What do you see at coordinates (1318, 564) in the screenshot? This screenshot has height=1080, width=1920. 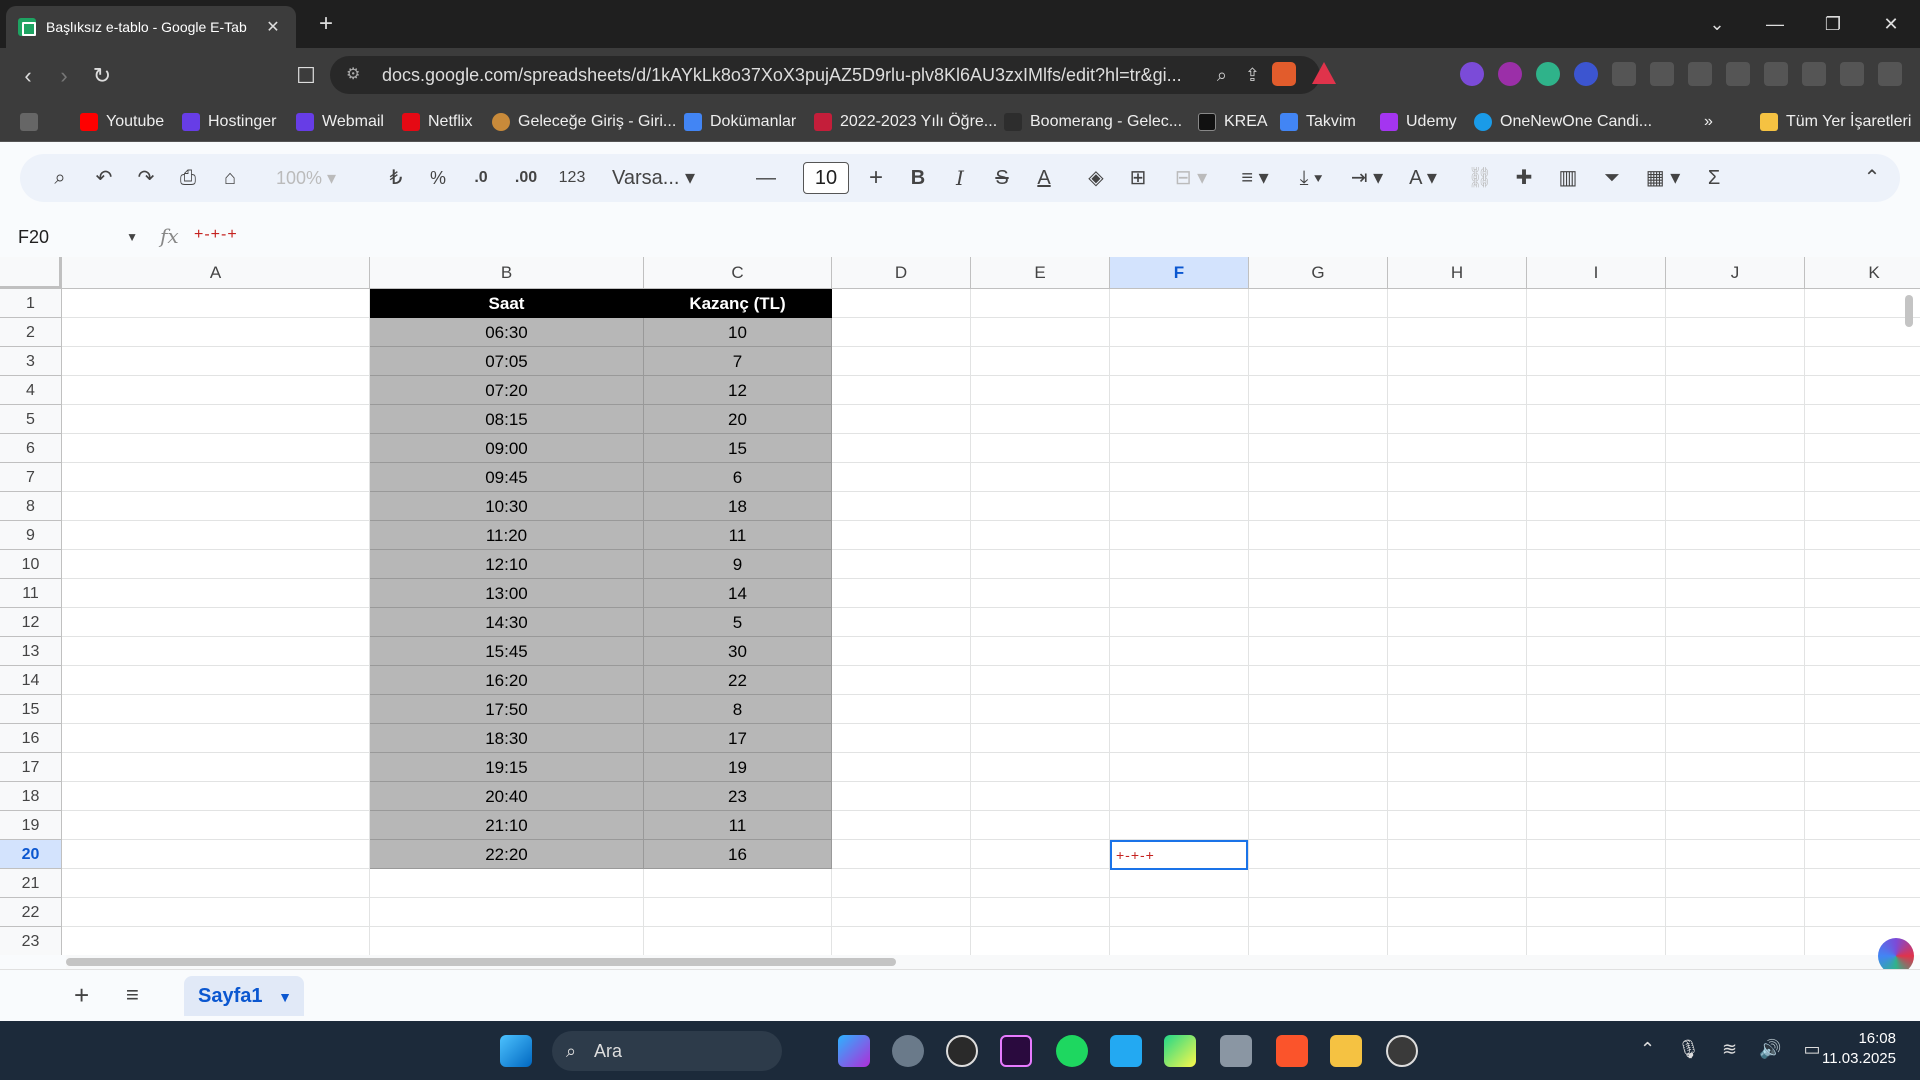 I see `cell-g10` at bounding box center [1318, 564].